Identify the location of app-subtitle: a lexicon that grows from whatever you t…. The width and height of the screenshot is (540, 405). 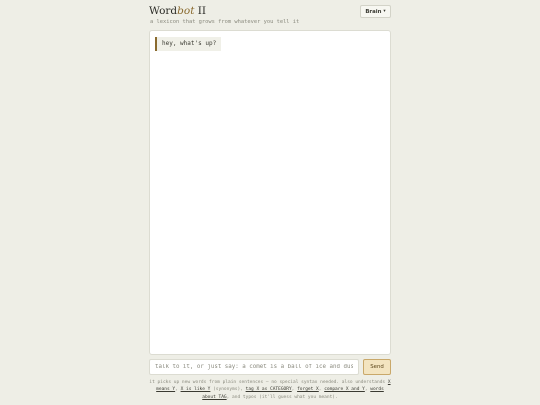
(225, 22).